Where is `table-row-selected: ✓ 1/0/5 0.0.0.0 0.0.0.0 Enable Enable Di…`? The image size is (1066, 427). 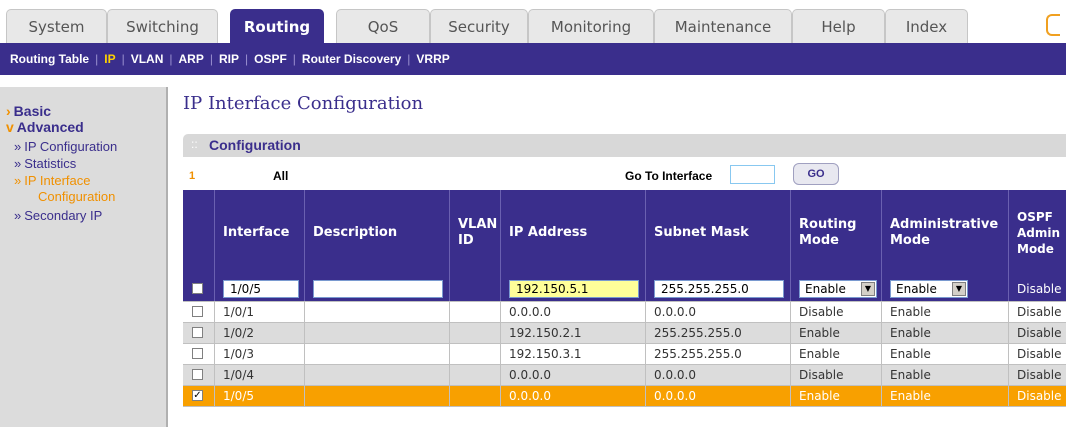 table-row-selected: ✓ 1/0/5 0.0.0.0 0.0.0.0 Enable Enable Di… is located at coordinates (624, 396).